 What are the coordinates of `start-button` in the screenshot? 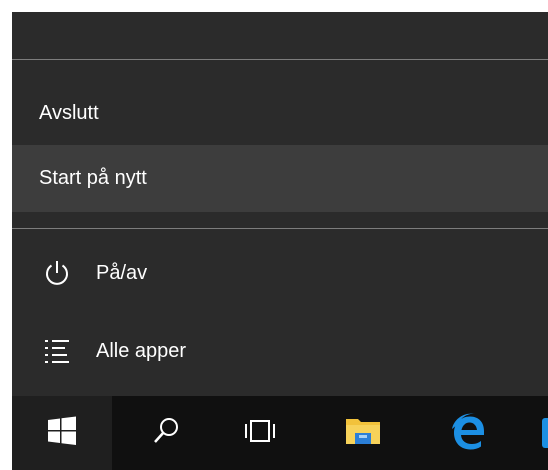 It's located at (62, 433).